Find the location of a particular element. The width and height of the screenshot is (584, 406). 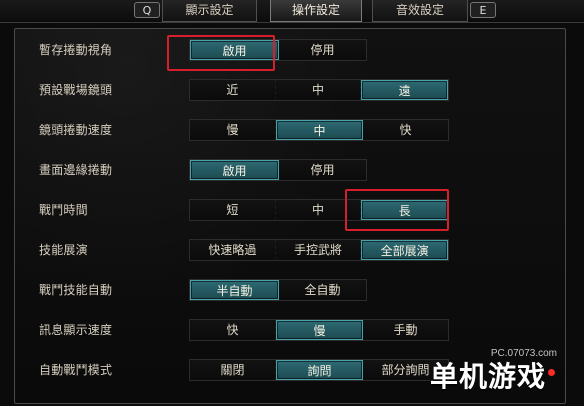

setting-row-message-speed: 訊息顯示速度 快 慢 手動 is located at coordinates (294, 330).